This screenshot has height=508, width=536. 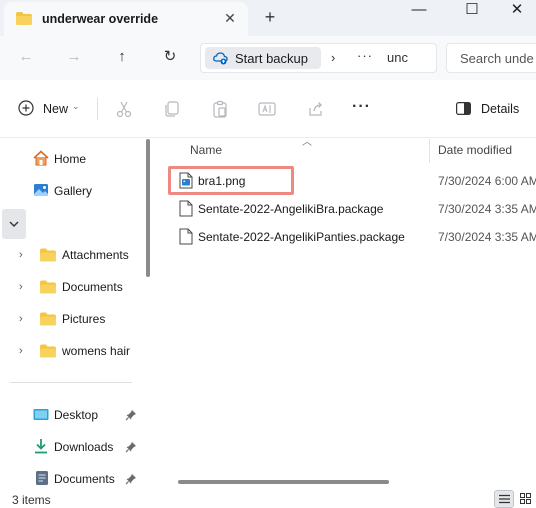 What do you see at coordinates (268, 498) in the screenshot?
I see `status-bar: 3 items` at bounding box center [268, 498].